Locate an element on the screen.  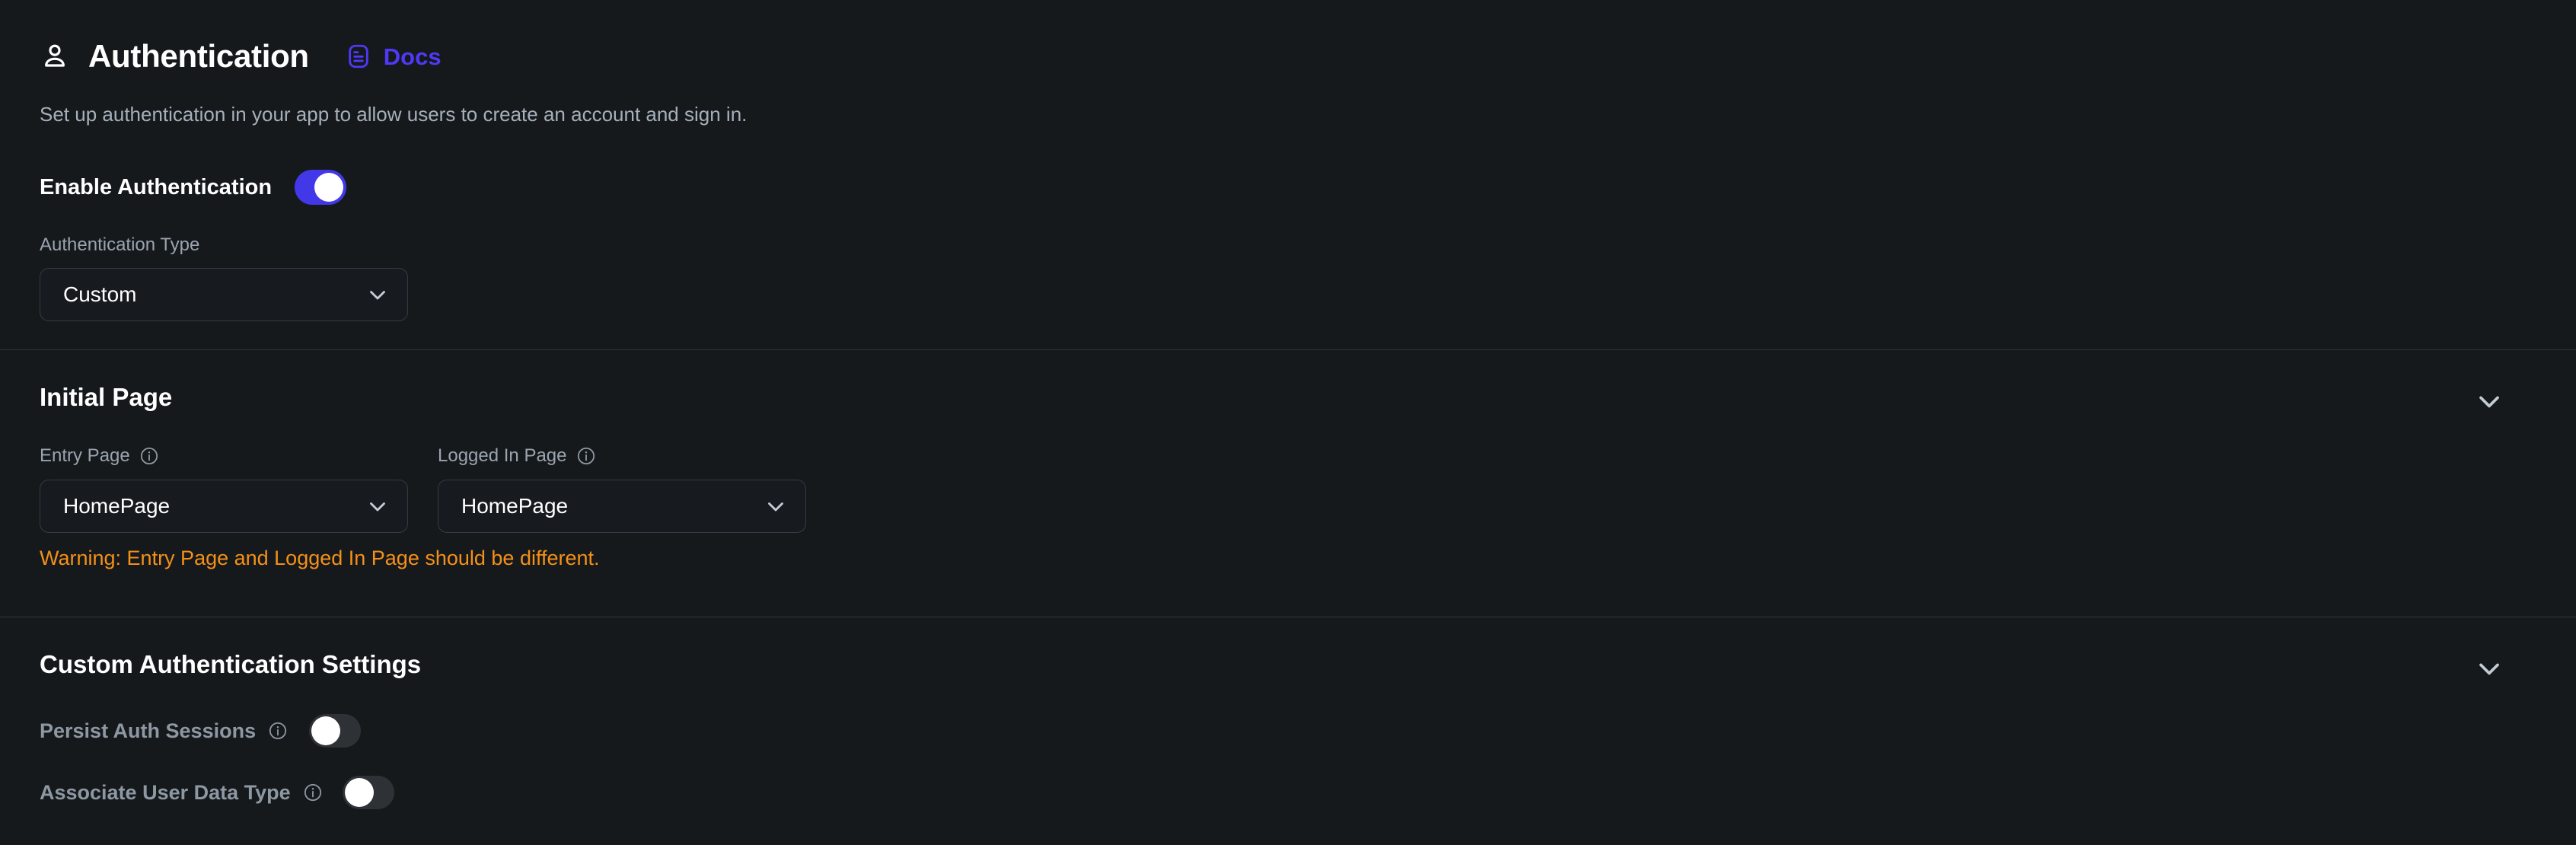
authentication-type-field: Authentication Type Custom is located at coordinates (224, 278).